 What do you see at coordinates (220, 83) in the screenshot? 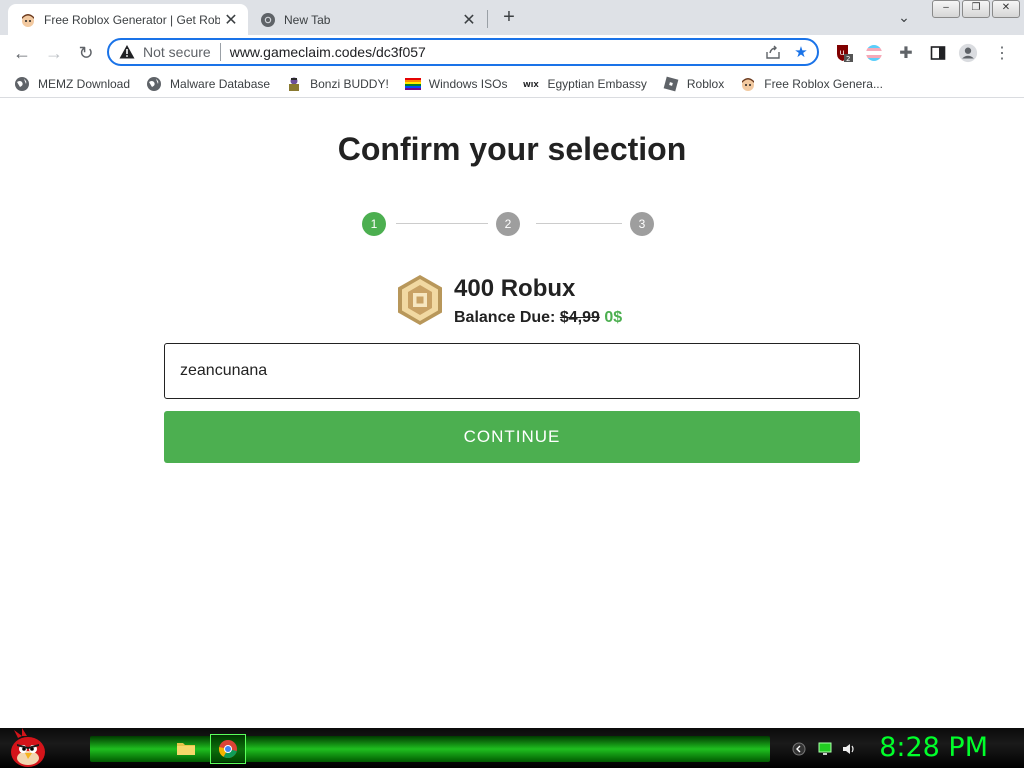
I see `bookmark-label: Malware Database` at bounding box center [220, 83].